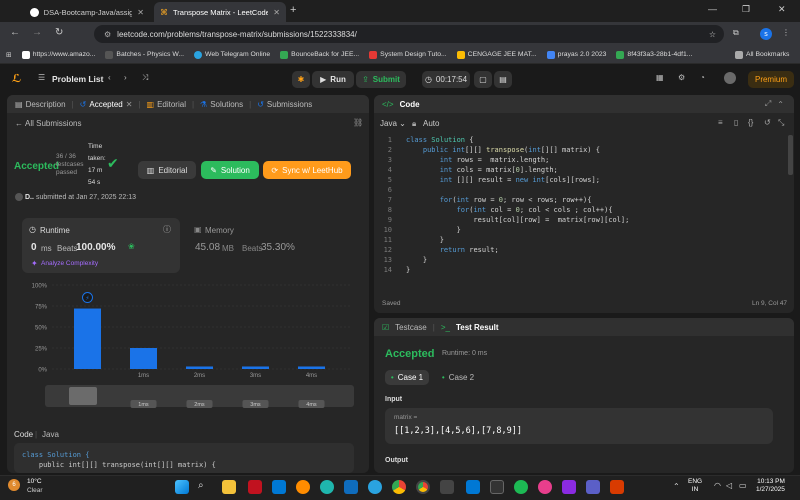  I want to click on next-problem-icon: ›, so click(125, 77).